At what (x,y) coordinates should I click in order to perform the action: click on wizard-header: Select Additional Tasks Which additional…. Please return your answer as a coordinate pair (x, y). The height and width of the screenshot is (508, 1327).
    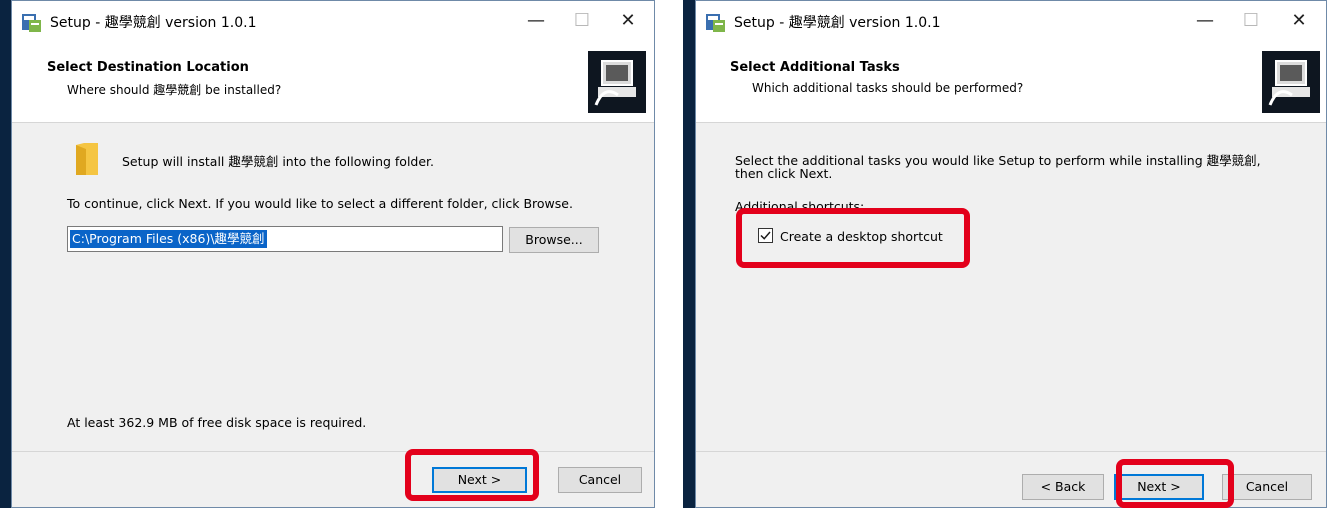
    Looking at the image, I should click on (1011, 82).